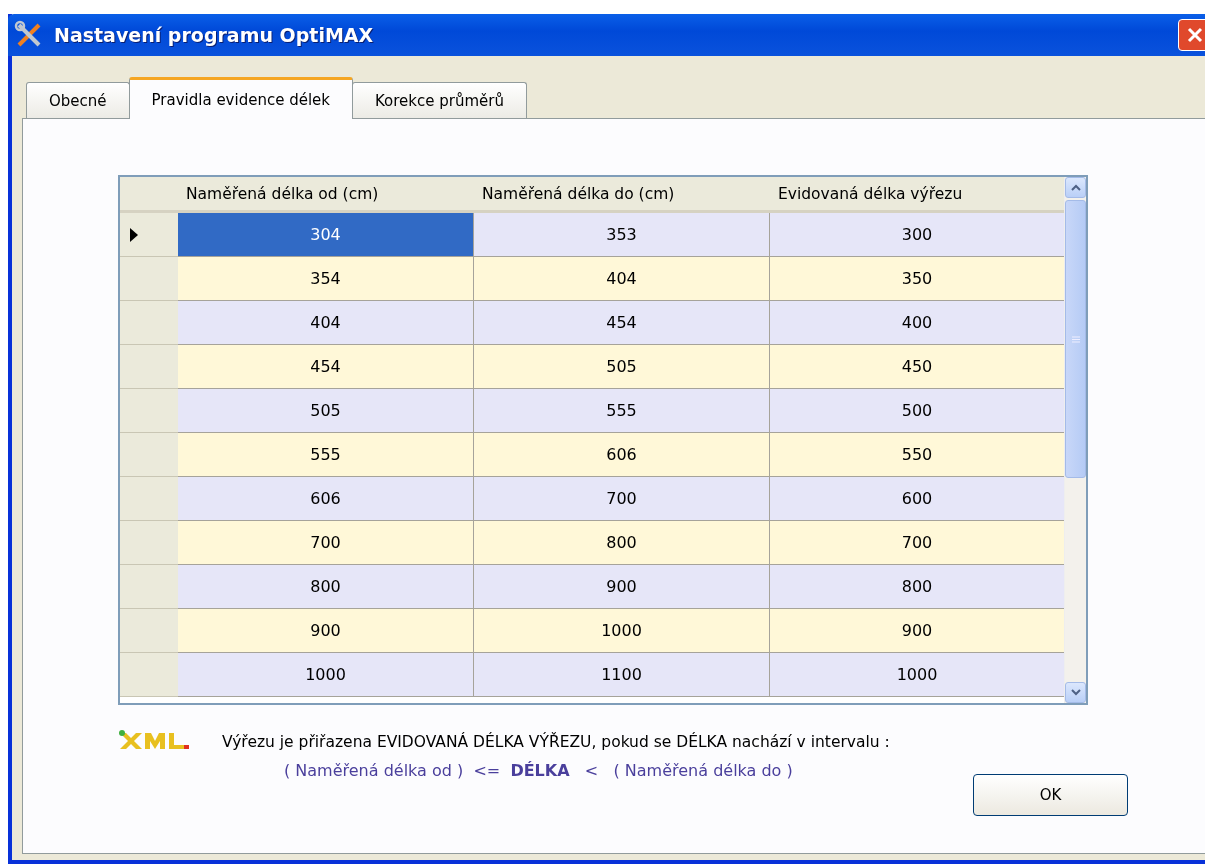  What do you see at coordinates (622, 235) in the screenshot?
I see `table-cell: 353` at bounding box center [622, 235].